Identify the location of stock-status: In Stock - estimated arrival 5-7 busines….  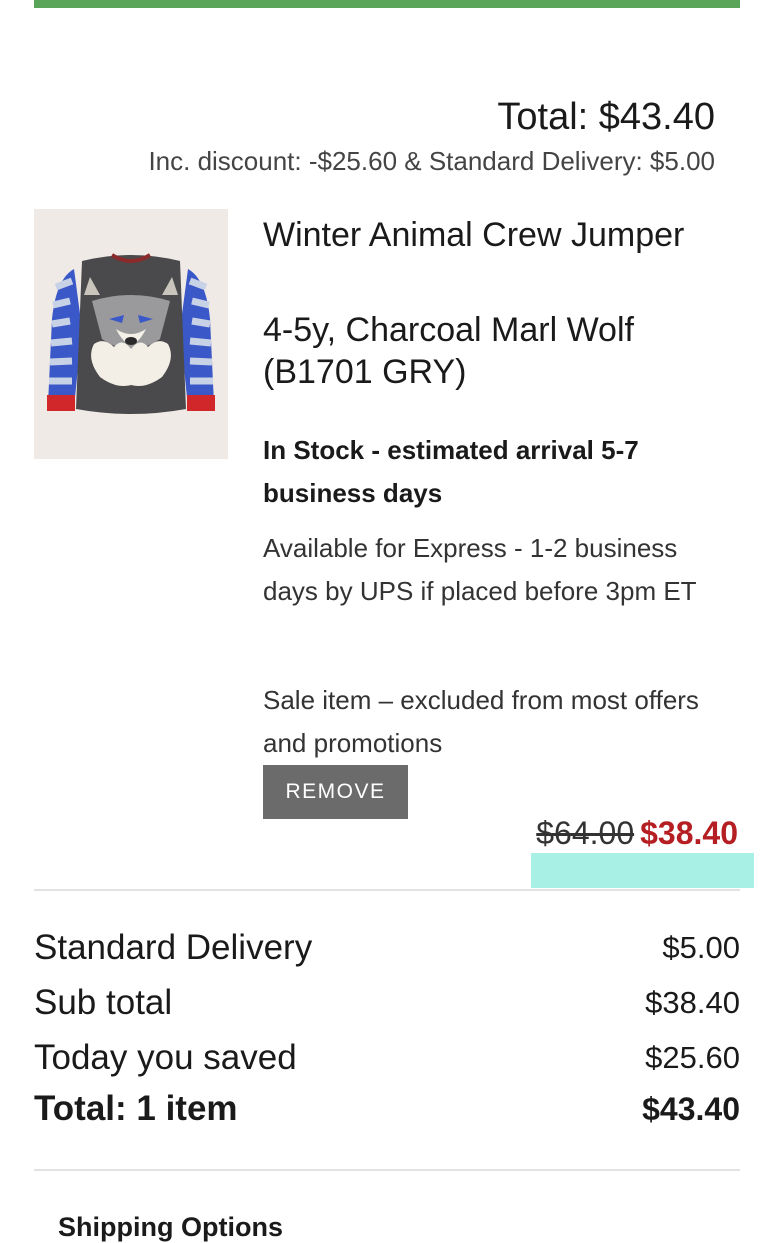
(451, 471).